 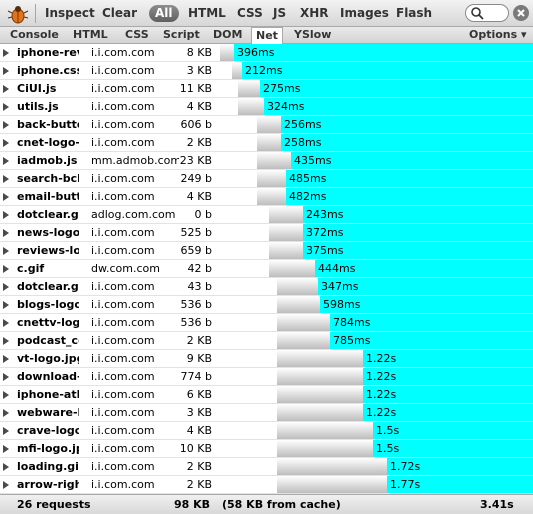 What do you see at coordinates (196, 376) in the screenshot?
I see `request-size: 774 b` at bounding box center [196, 376].